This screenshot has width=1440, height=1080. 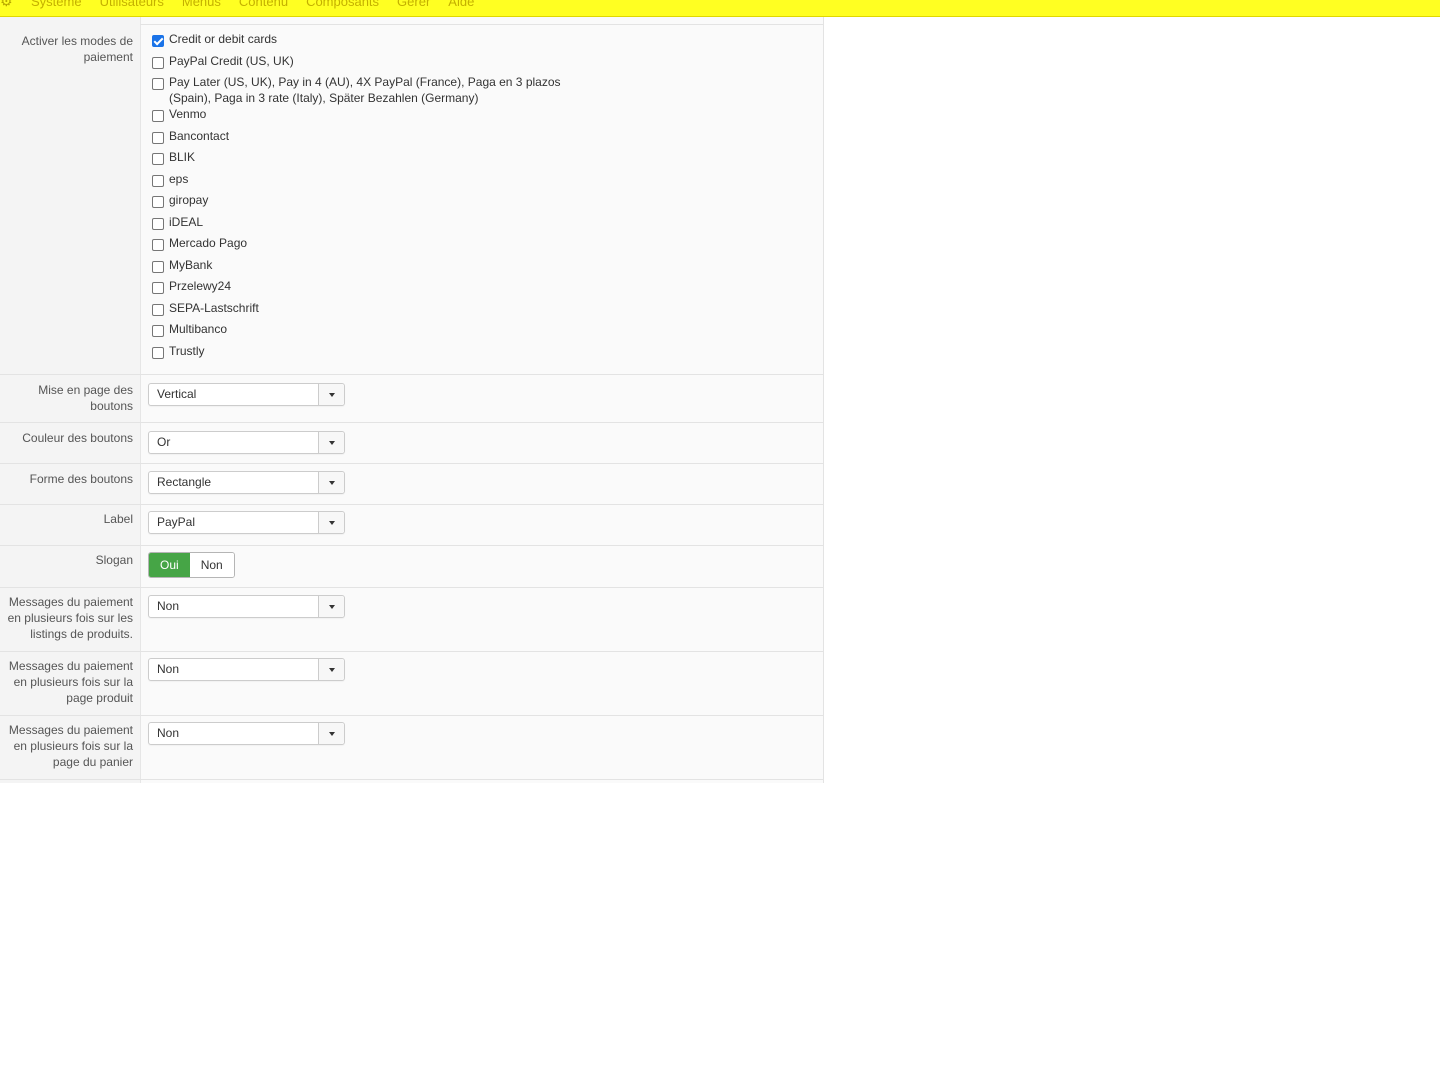 What do you see at coordinates (342, 4) in the screenshot?
I see `menu-item-components: Composants` at bounding box center [342, 4].